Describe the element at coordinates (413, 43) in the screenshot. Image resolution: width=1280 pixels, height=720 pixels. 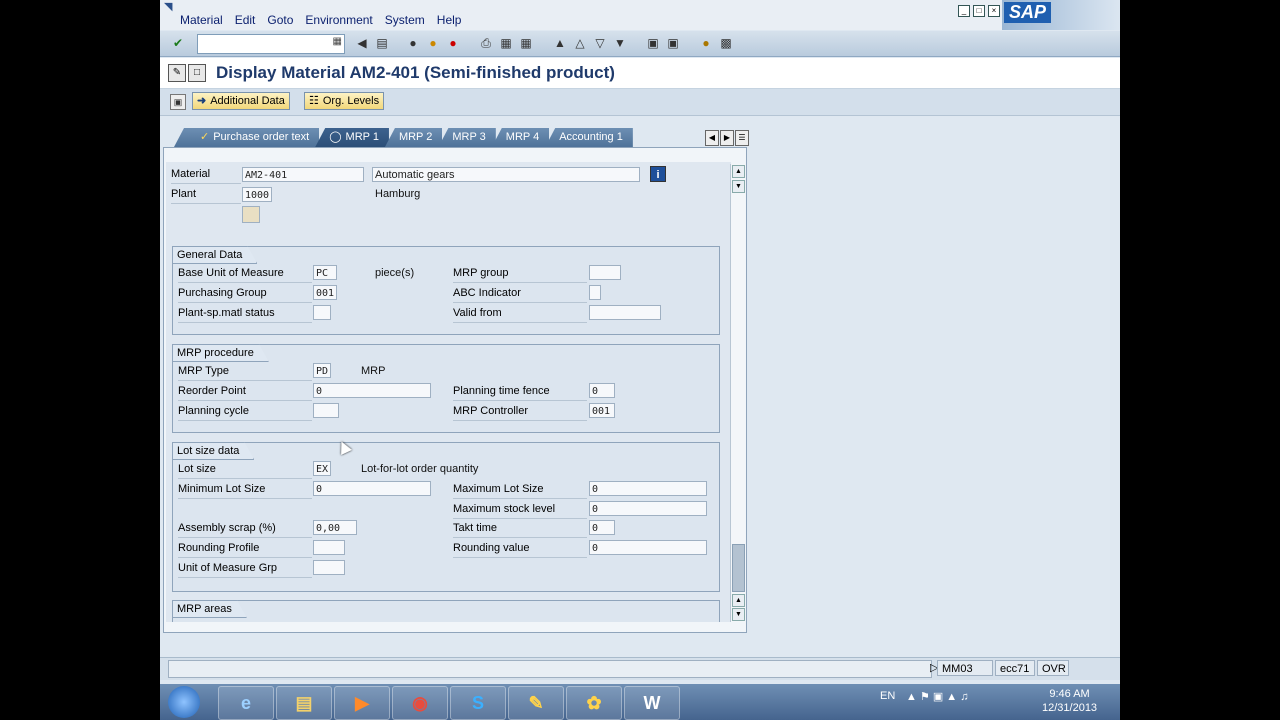
I see `back-icon: ●` at that location.